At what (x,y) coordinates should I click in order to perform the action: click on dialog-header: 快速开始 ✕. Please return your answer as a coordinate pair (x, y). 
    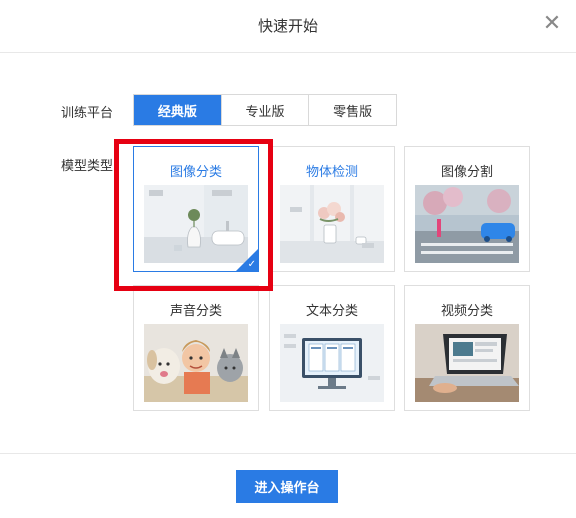
    Looking at the image, I should click on (288, 26).